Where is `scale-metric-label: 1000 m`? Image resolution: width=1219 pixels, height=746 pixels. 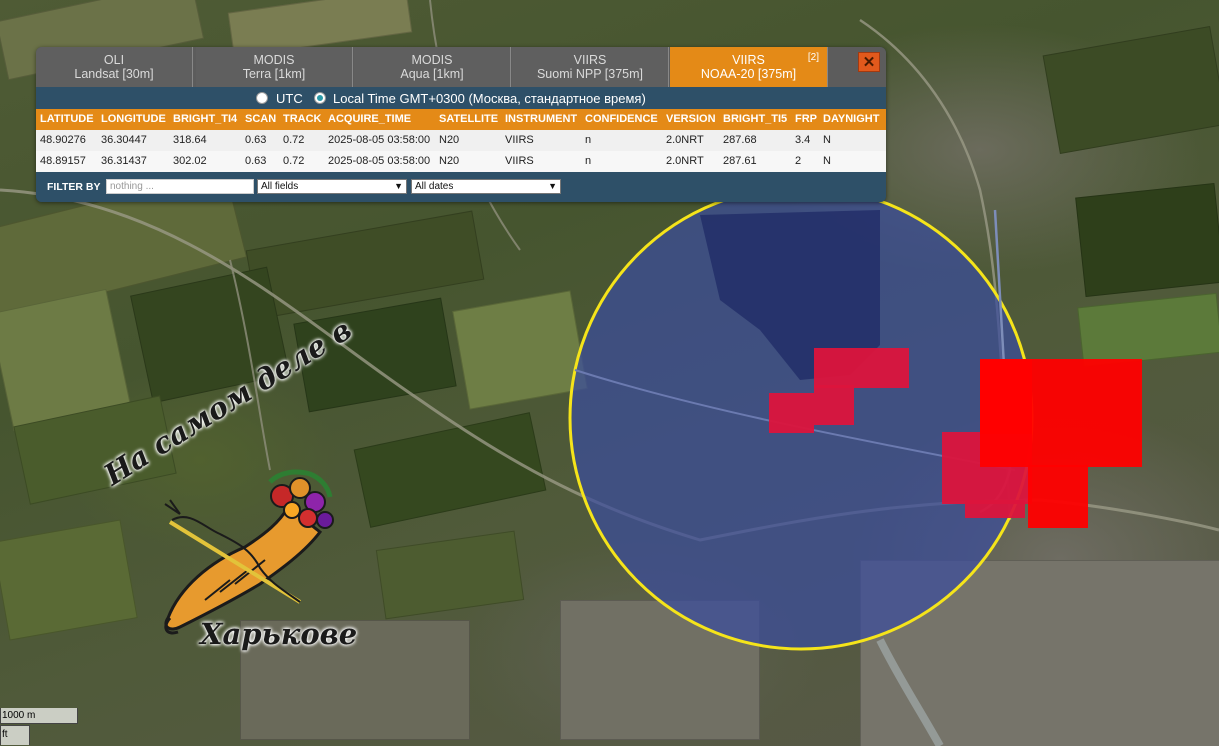 scale-metric-label: 1000 m is located at coordinates (39, 716).